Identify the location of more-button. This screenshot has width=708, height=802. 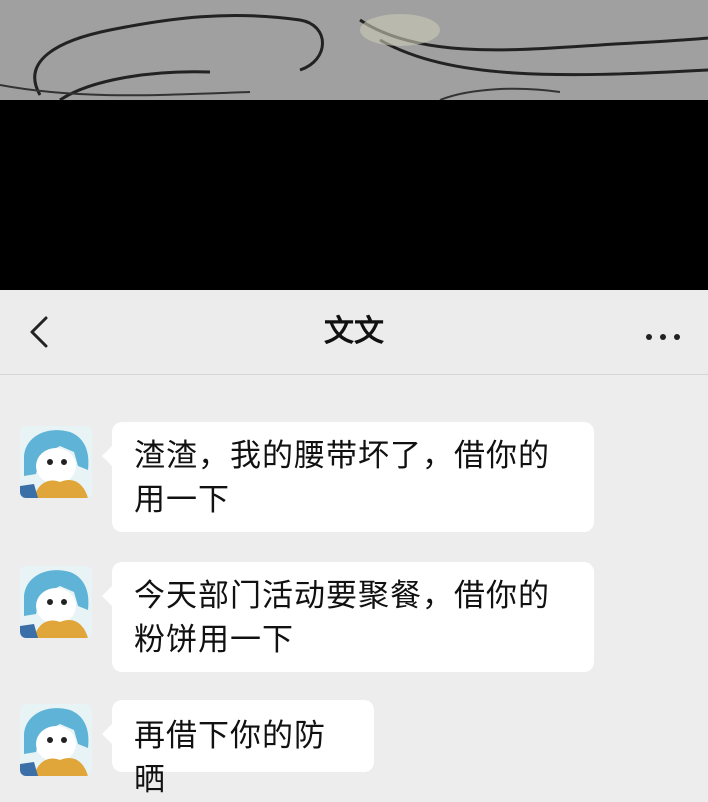
(663, 334).